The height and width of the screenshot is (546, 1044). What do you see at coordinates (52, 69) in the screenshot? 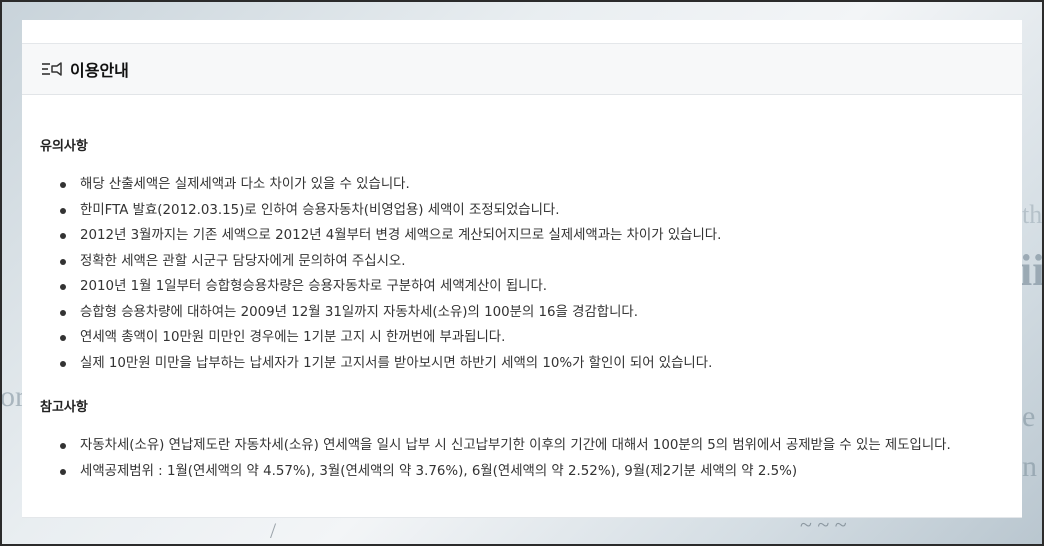
I see `notice-list-icon` at bounding box center [52, 69].